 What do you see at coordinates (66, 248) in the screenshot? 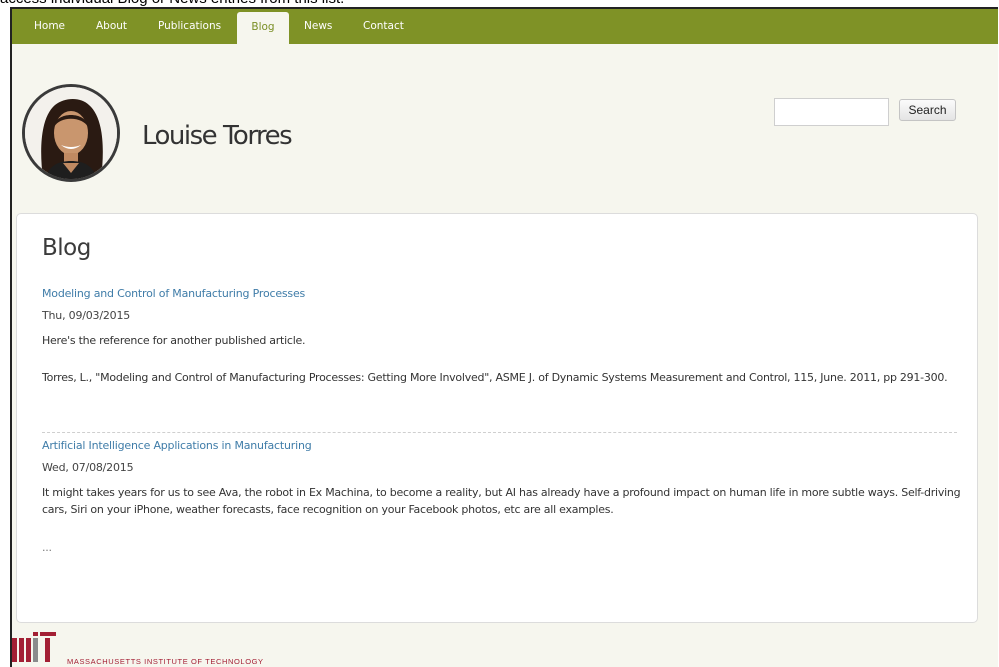
I see `page-title: Blog` at bounding box center [66, 248].